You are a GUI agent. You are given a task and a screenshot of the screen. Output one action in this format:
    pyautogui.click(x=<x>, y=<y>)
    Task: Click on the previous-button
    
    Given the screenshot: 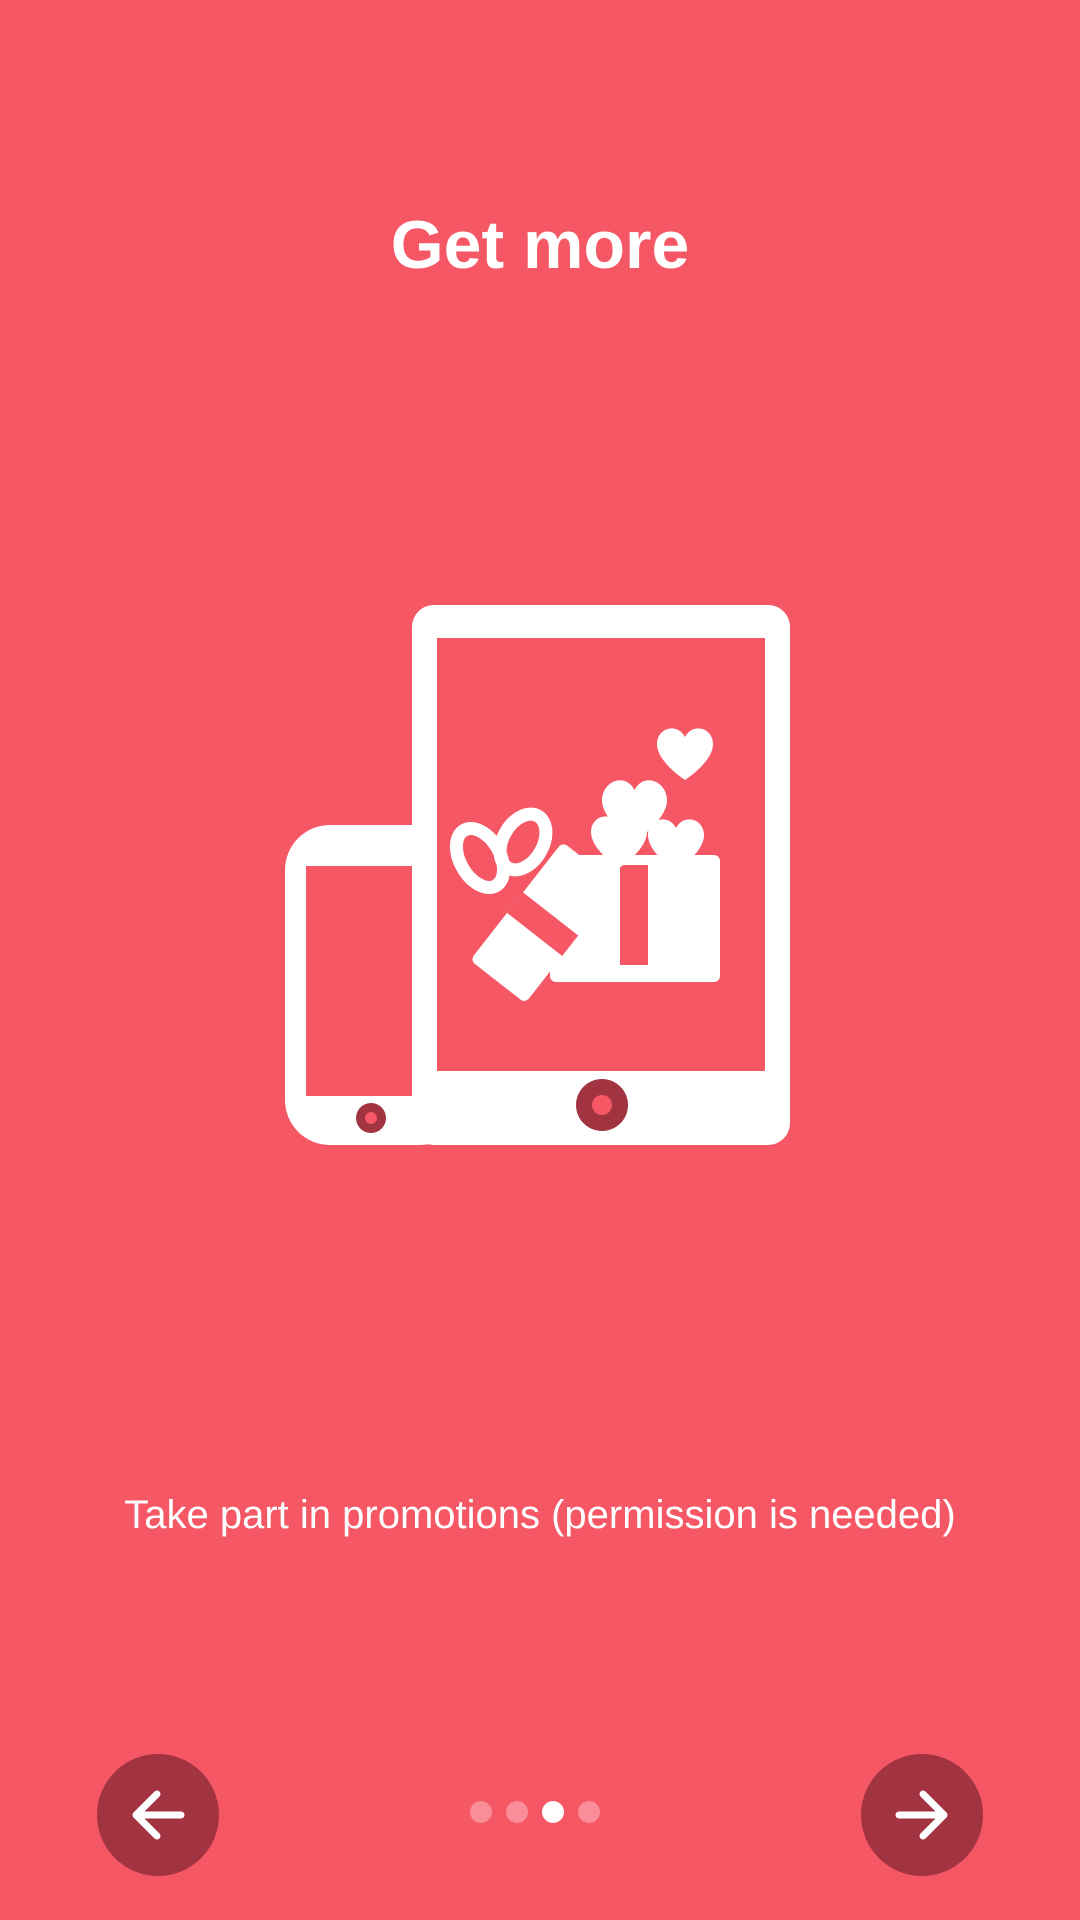 What is the action you would take?
    pyautogui.click(x=158, y=1815)
    